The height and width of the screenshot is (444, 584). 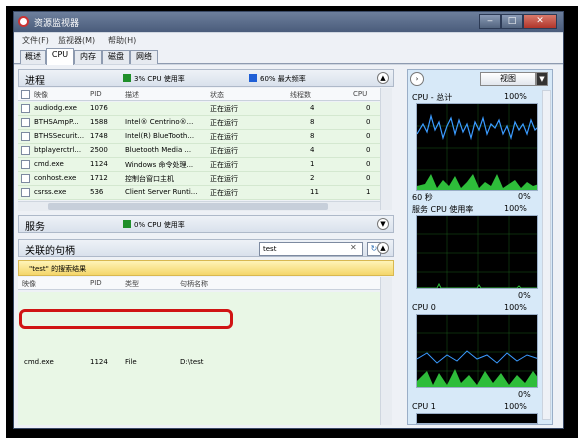 What do you see at coordinates (25, 94) in the screenshot?
I see `select-all-checkbox` at bounding box center [25, 94].